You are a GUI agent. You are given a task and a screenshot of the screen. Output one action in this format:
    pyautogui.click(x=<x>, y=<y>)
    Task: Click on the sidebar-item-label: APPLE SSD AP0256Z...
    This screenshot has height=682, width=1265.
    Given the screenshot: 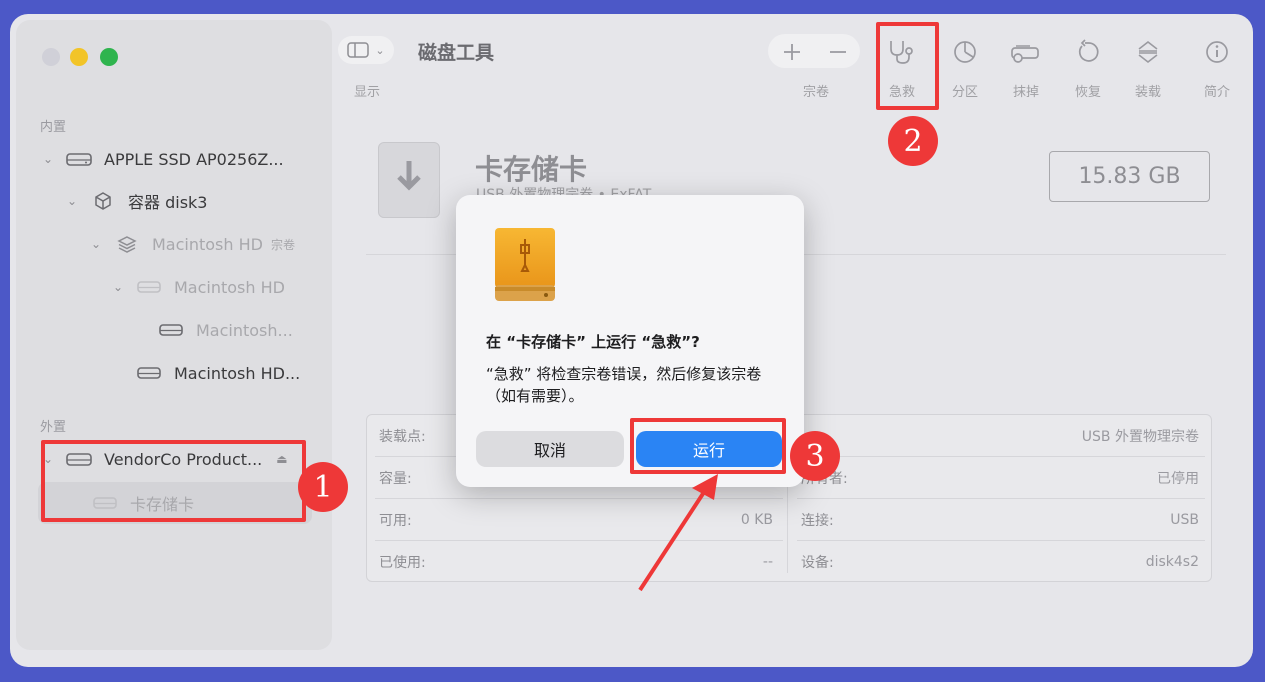 What is the action you would take?
    pyautogui.click(x=194, y=159)
    